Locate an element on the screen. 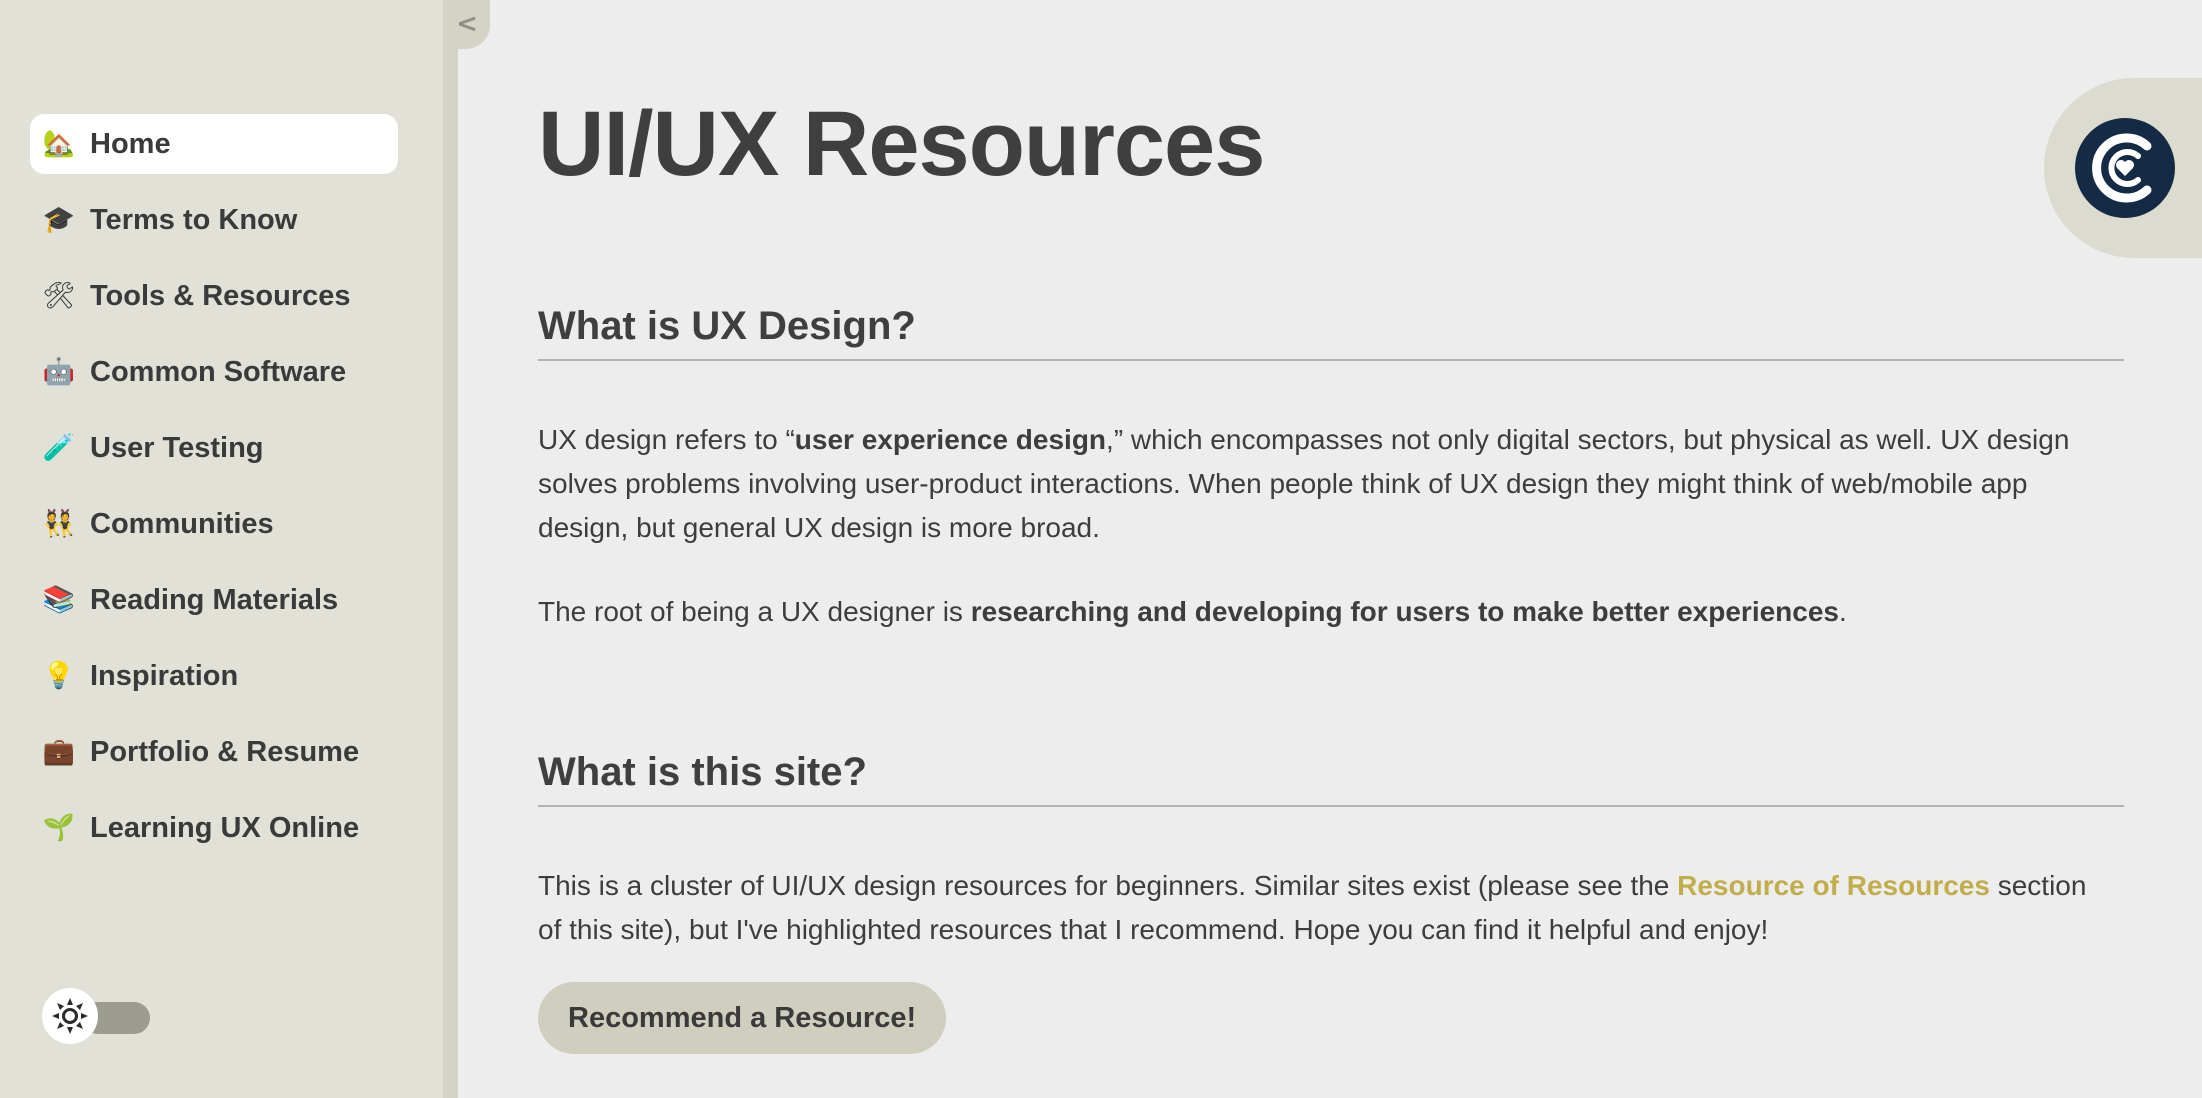 This screenshot has width=2202, height=1098. sidebar-item-label: Portfolio & Resume is located at coordinates (225, 751).